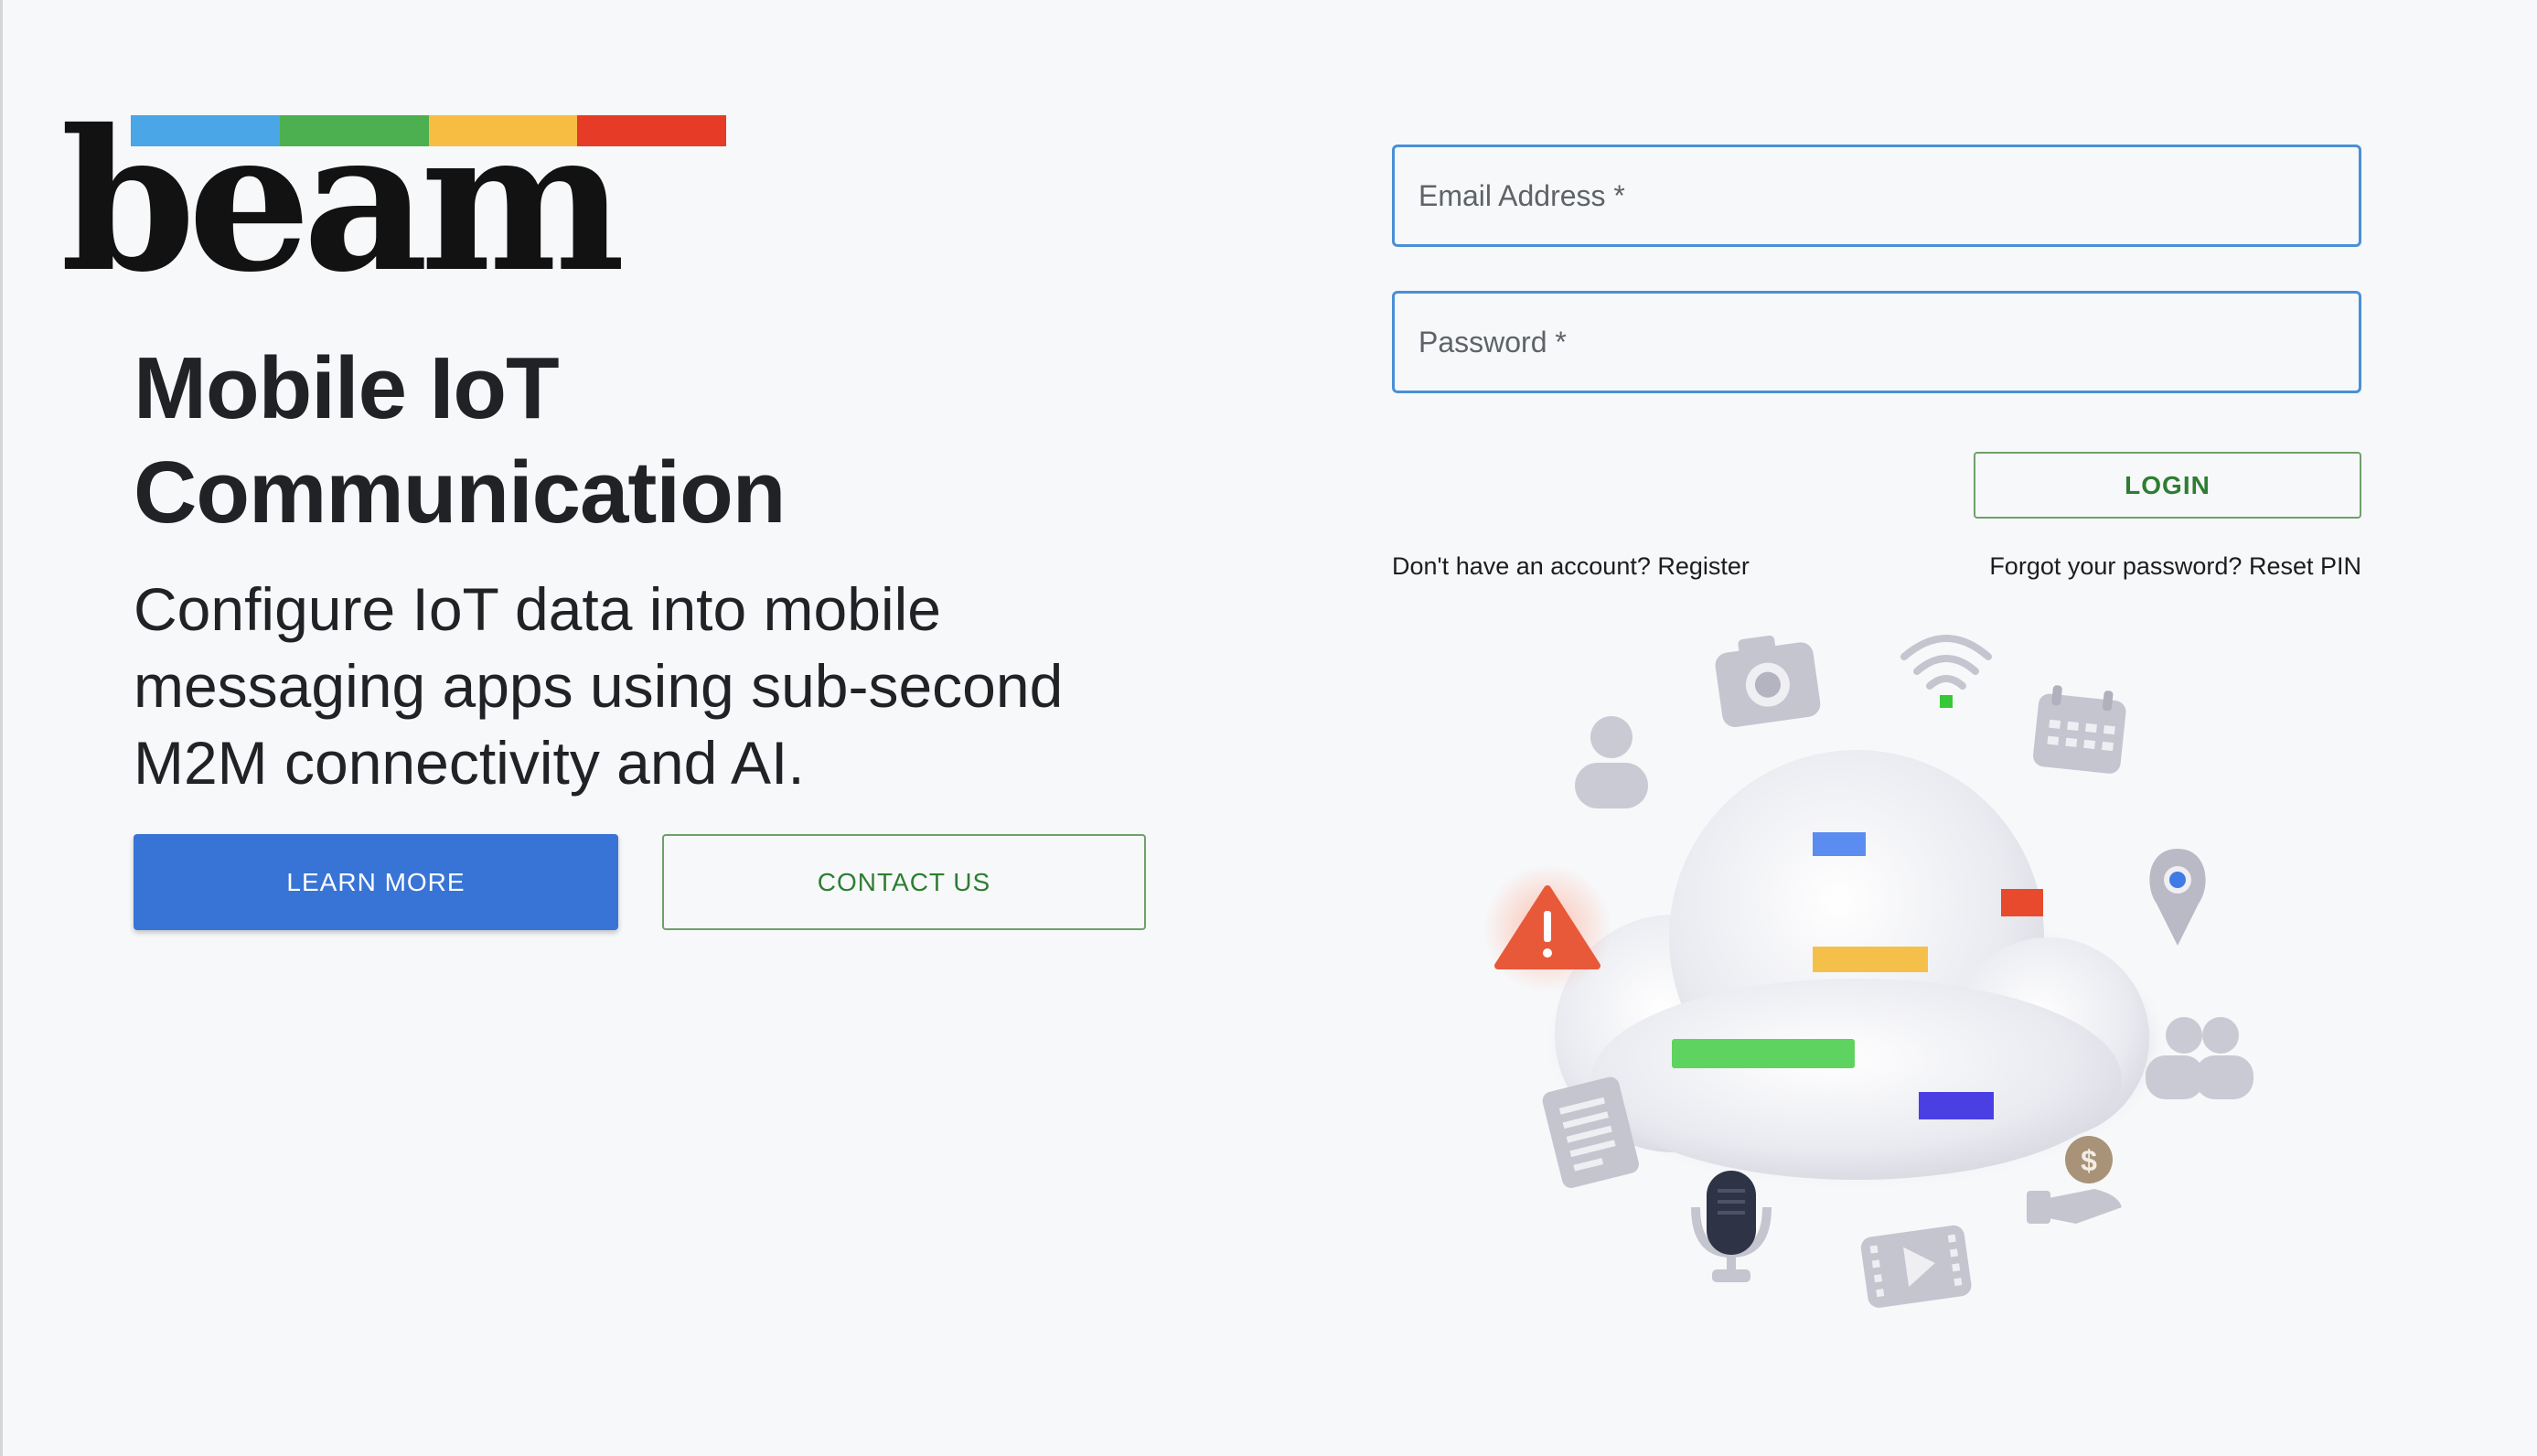 Image resolution: width=2537 pixels, height=1456 pixels. I want to click on cloud-bar-yellow, so click(1870, 959).